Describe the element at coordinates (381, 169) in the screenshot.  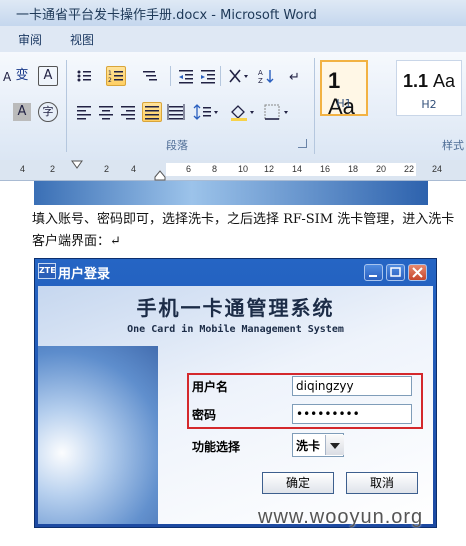
I see `ruler-number: 20` at that location.